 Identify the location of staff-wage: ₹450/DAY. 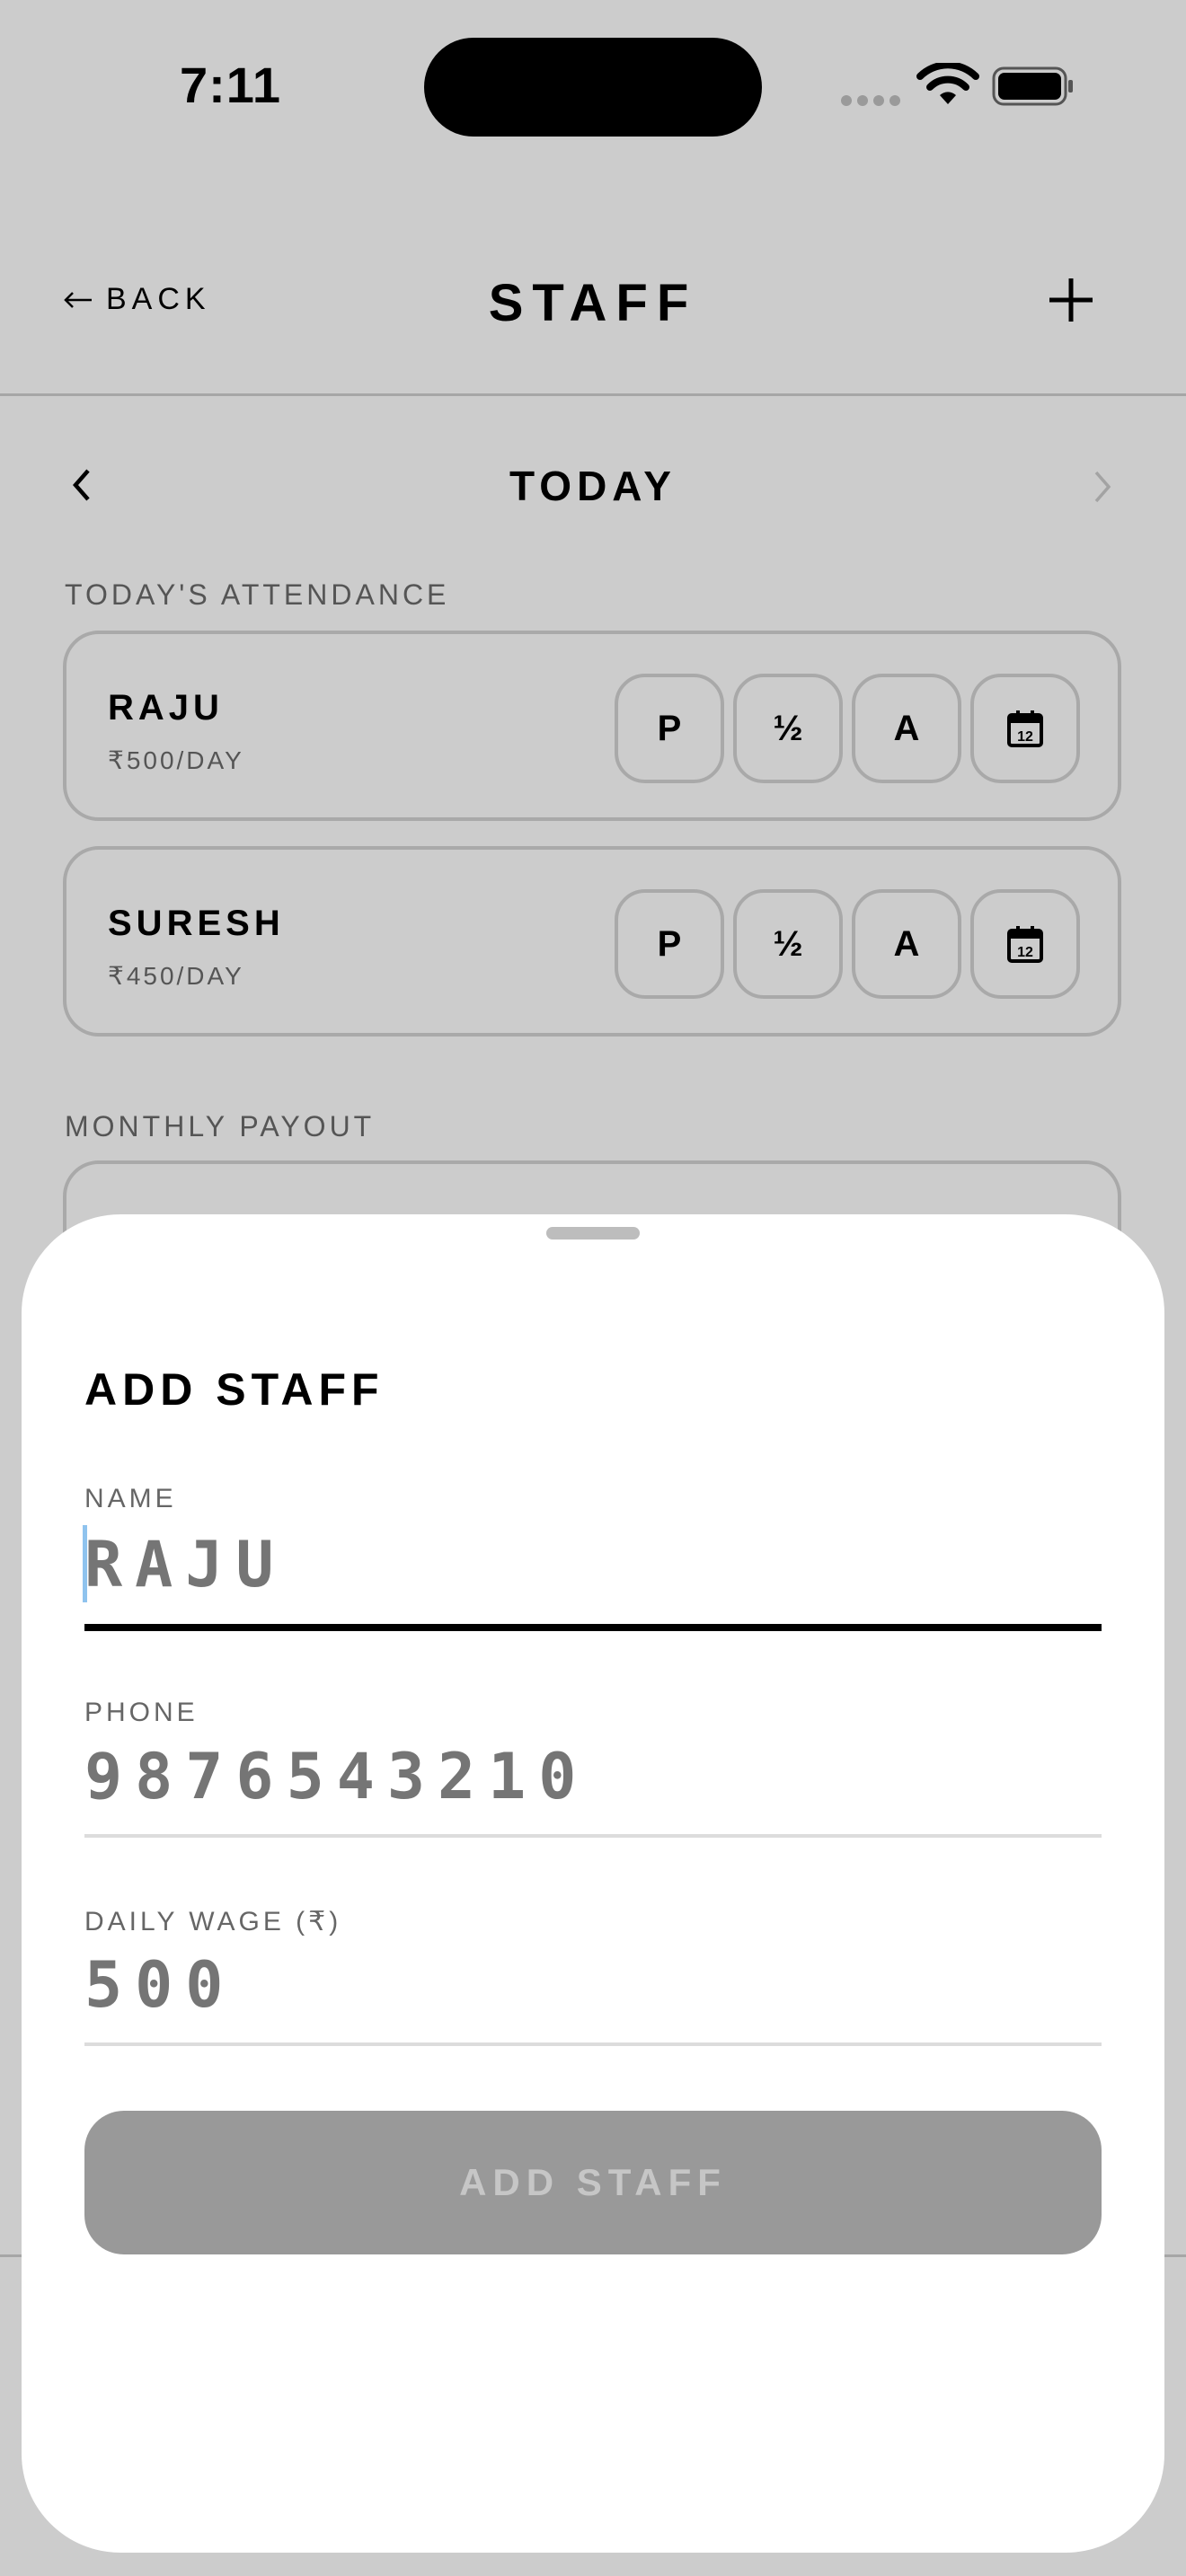
(176, 976).